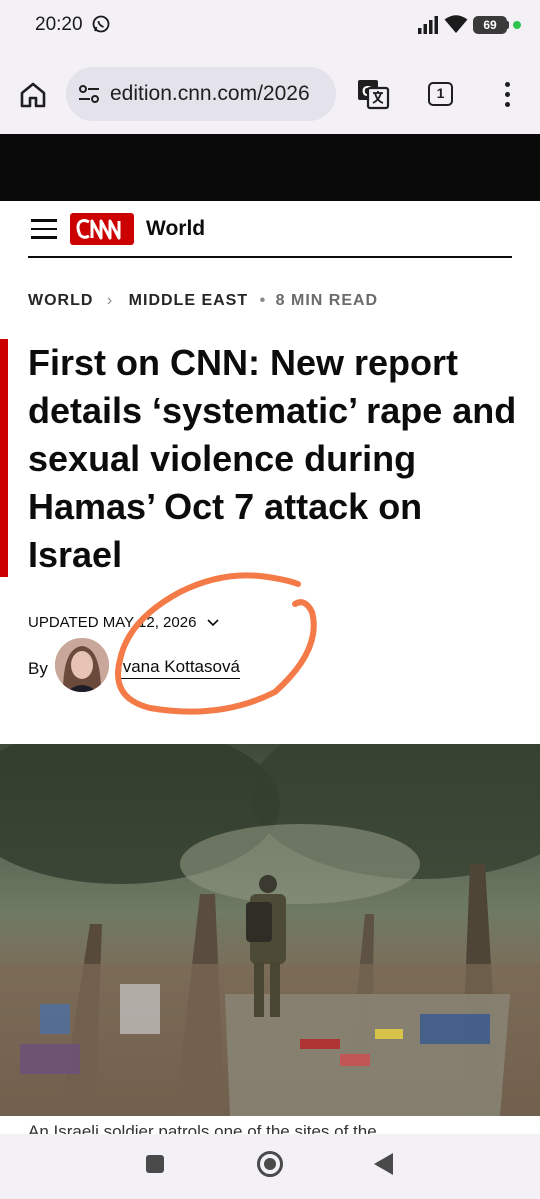 This screenshot has width=540, height=1199. I want to click on site-settings-icon, so click(89, 94).